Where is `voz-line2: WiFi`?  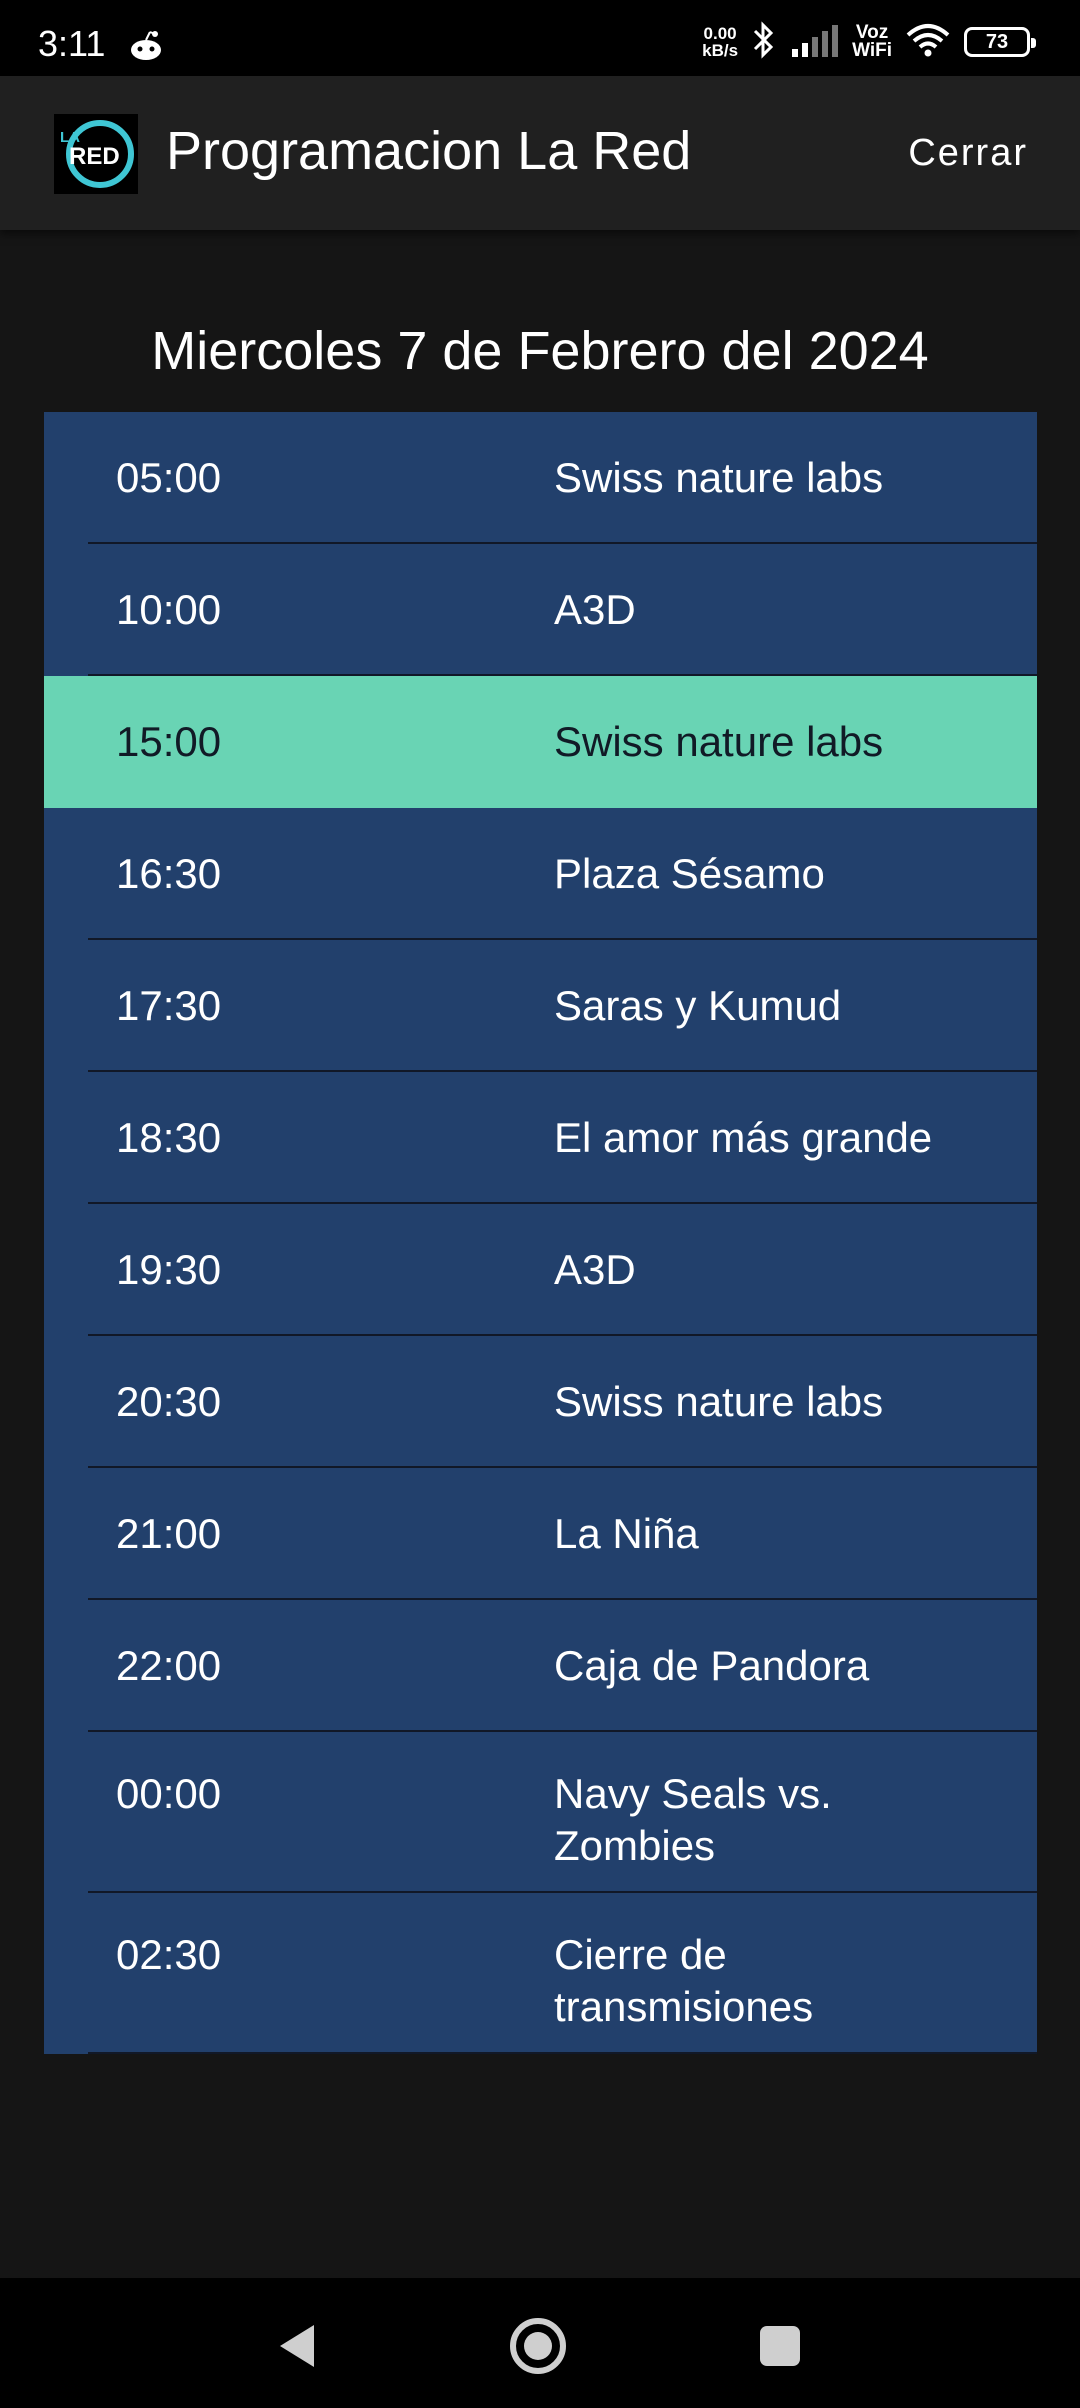
voz-line2: WiFi is located at coordinates (872, 50).